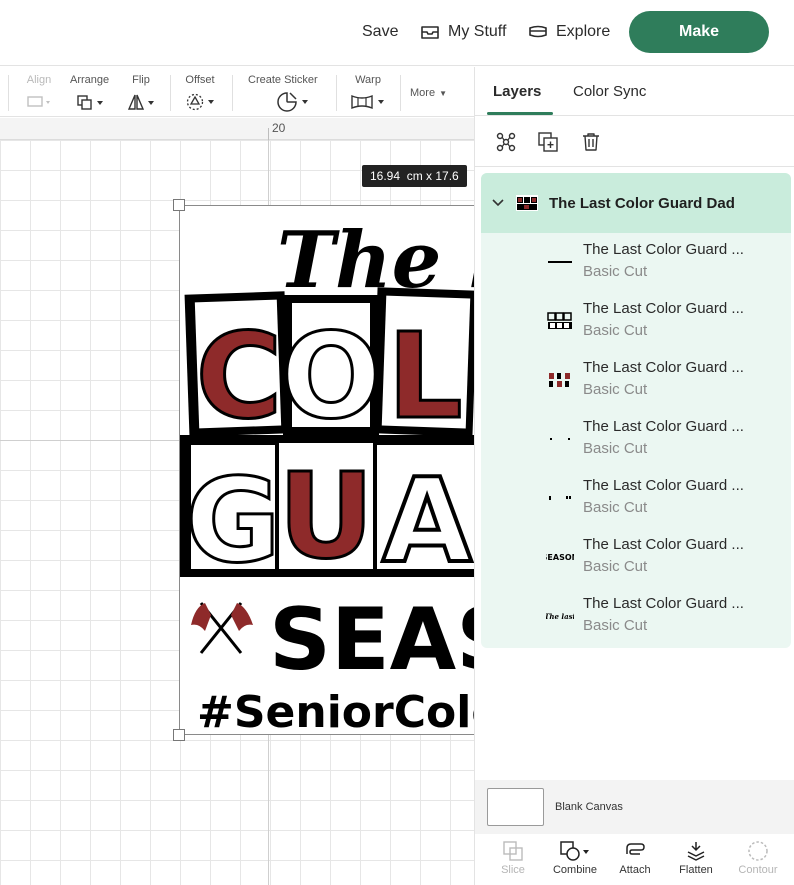 This screenshot has height=885, width=794. Describe the element at coordinates (39, 93) in the screenshot. I see `align-tool: Align` at that location.